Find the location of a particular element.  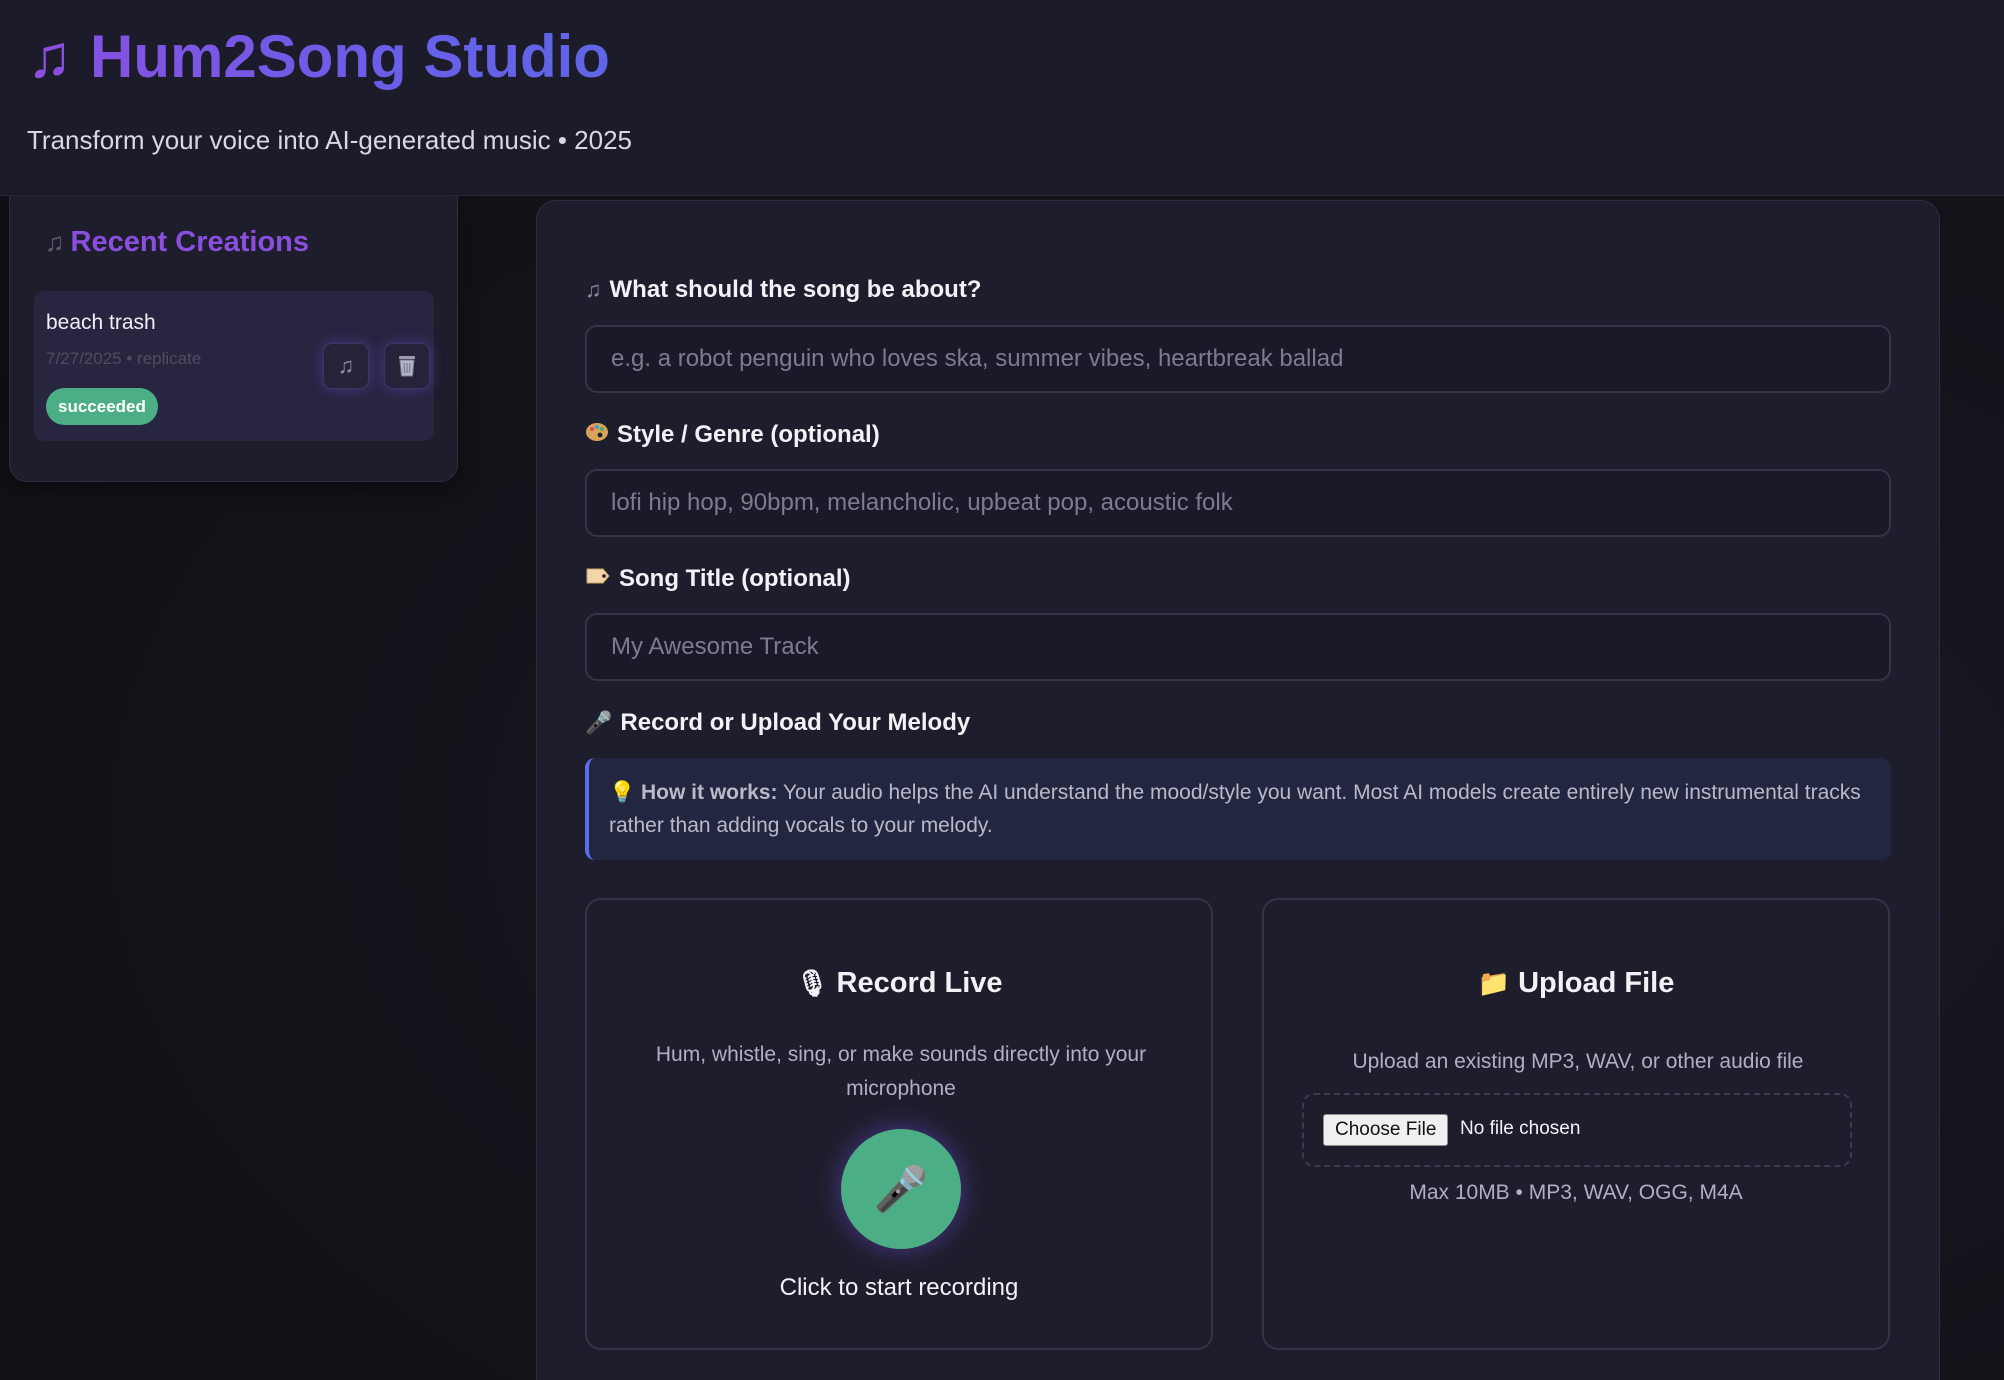

record-caption: Click to start recording is located at coordinates (899, 1287).